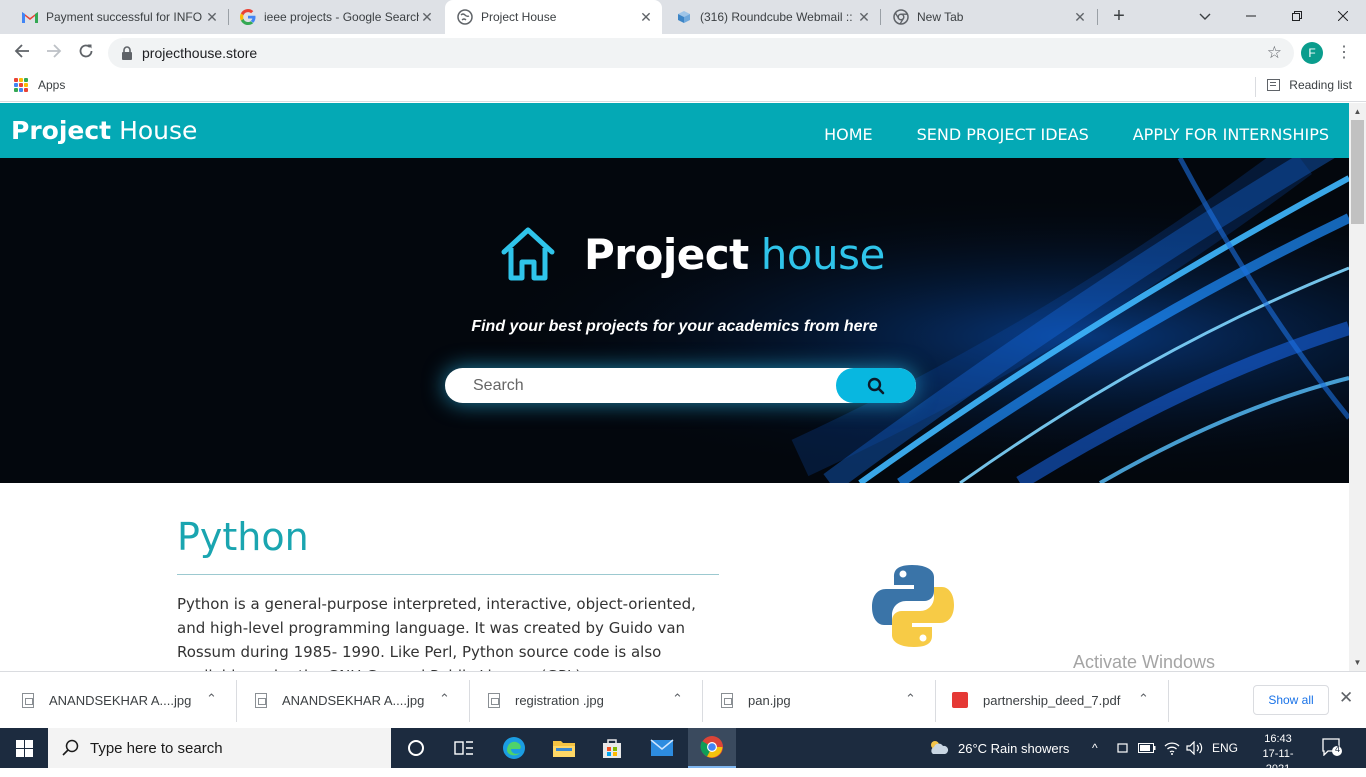 The image size is (1366, 777). What do you see at coordinates (1344, 53) in the screenshot?
I see `menu-kebab-icon: ⋮` at bounding box center [1344, 53].